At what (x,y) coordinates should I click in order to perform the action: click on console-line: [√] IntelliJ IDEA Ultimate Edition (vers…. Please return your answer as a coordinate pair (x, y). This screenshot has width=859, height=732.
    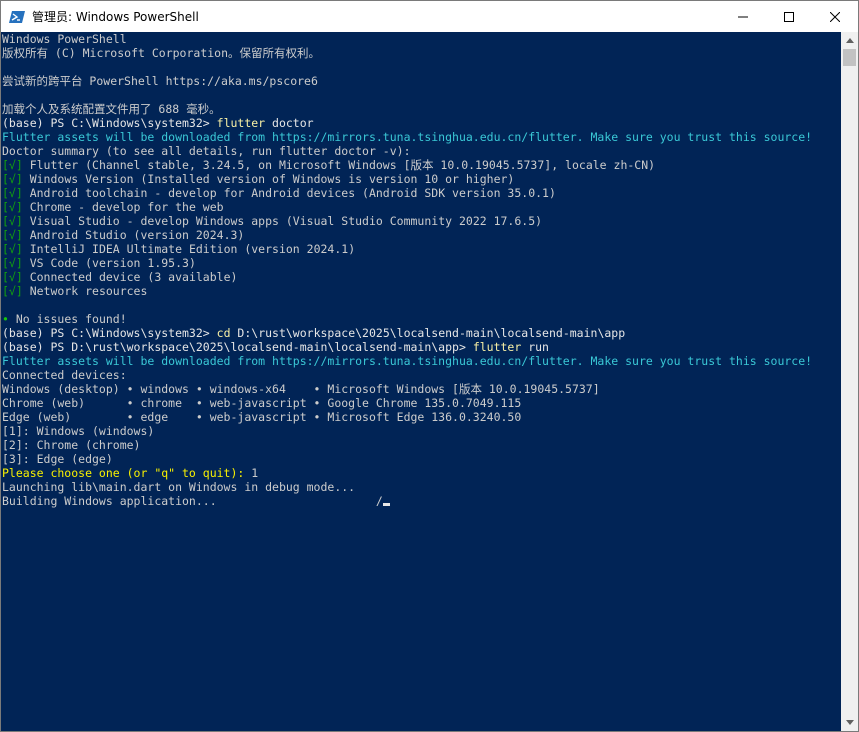
    Looking at the image, I should click on (421, 249).